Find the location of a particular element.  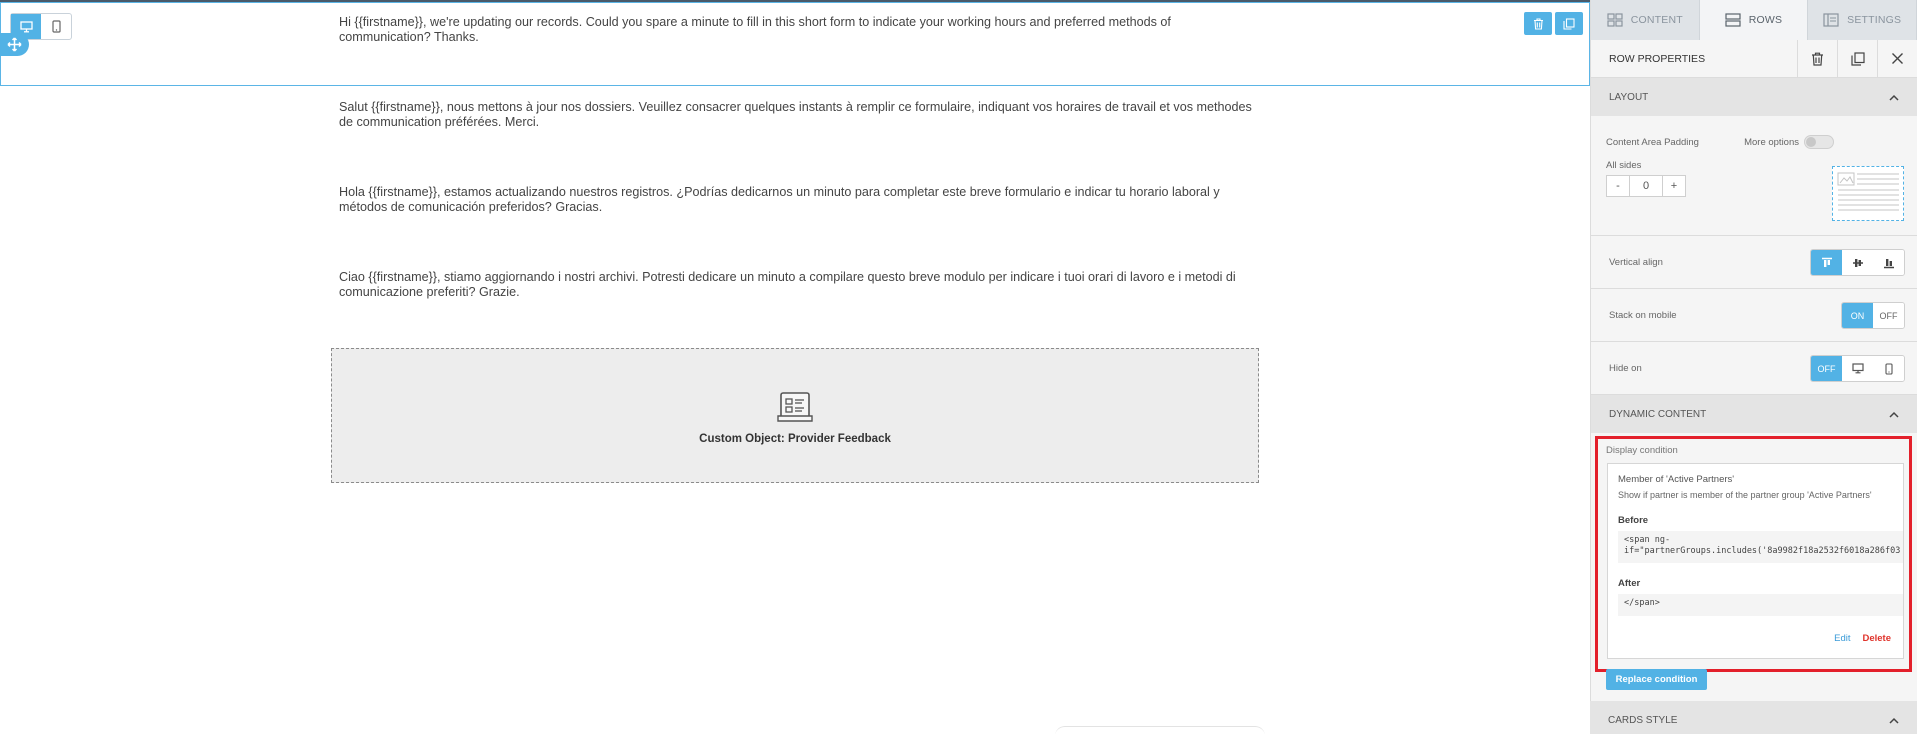

hide-on-group: OFF is located at coordinates (1857, 368).